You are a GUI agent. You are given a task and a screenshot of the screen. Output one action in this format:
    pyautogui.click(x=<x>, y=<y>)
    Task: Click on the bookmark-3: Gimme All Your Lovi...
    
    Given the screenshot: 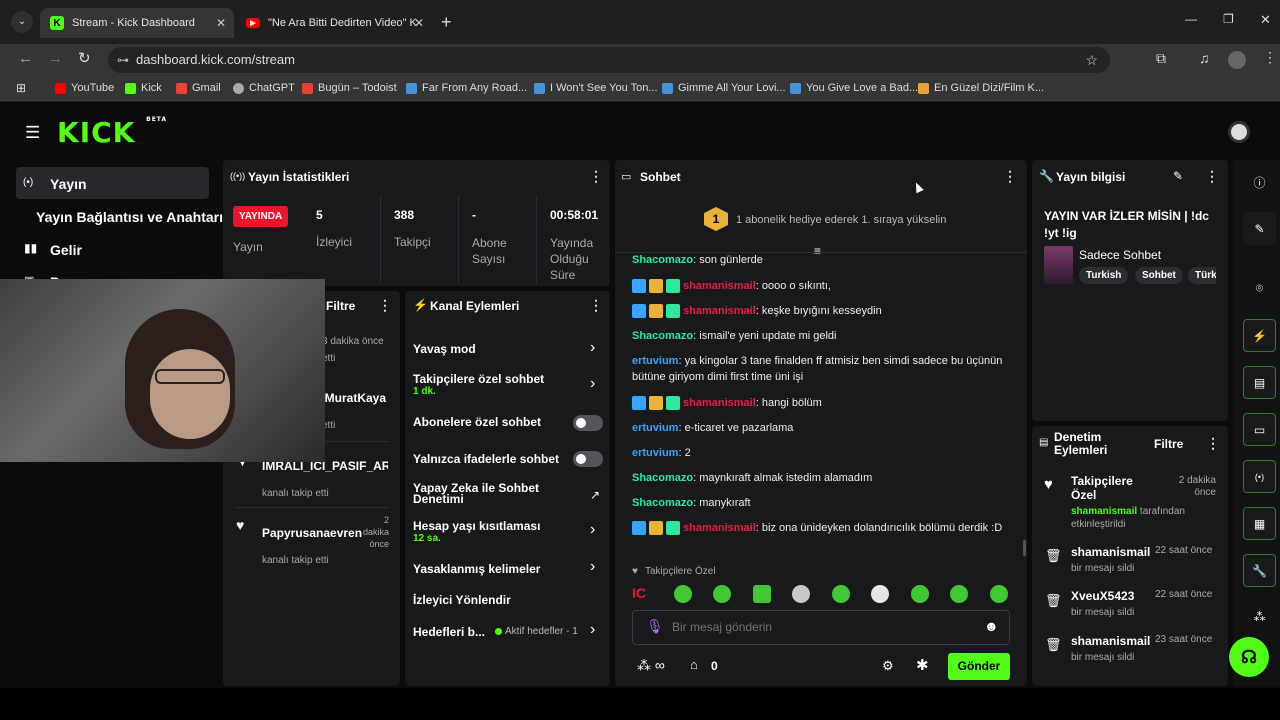 What is the action you would take?
    pyautogui.click(x=724, y=88)
    